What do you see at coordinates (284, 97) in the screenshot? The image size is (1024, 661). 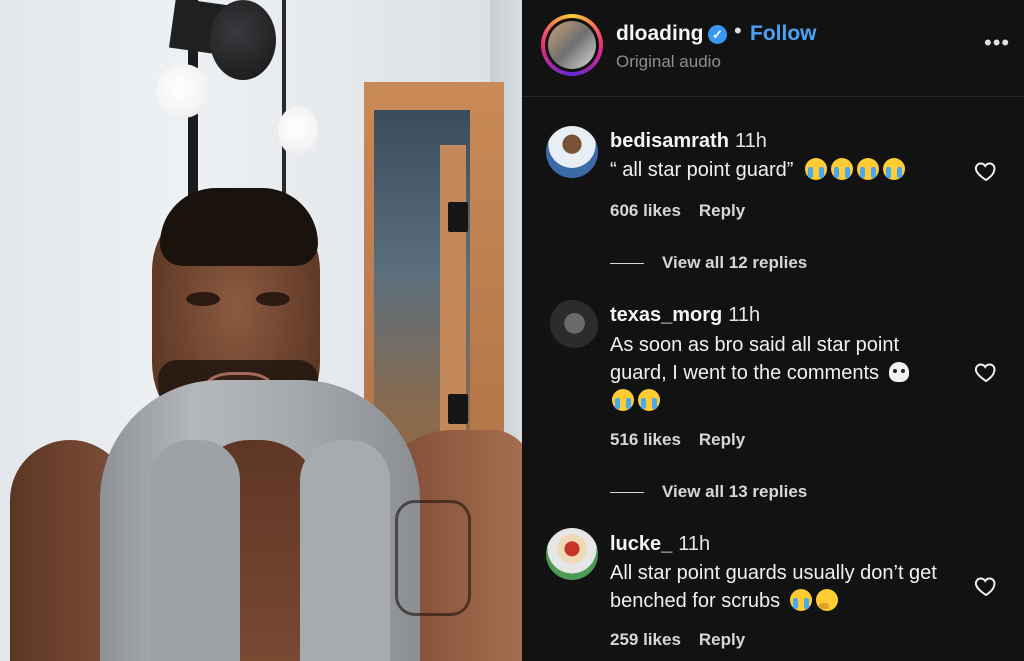 I see `mirror-edge` at bounding box center [284, 97].